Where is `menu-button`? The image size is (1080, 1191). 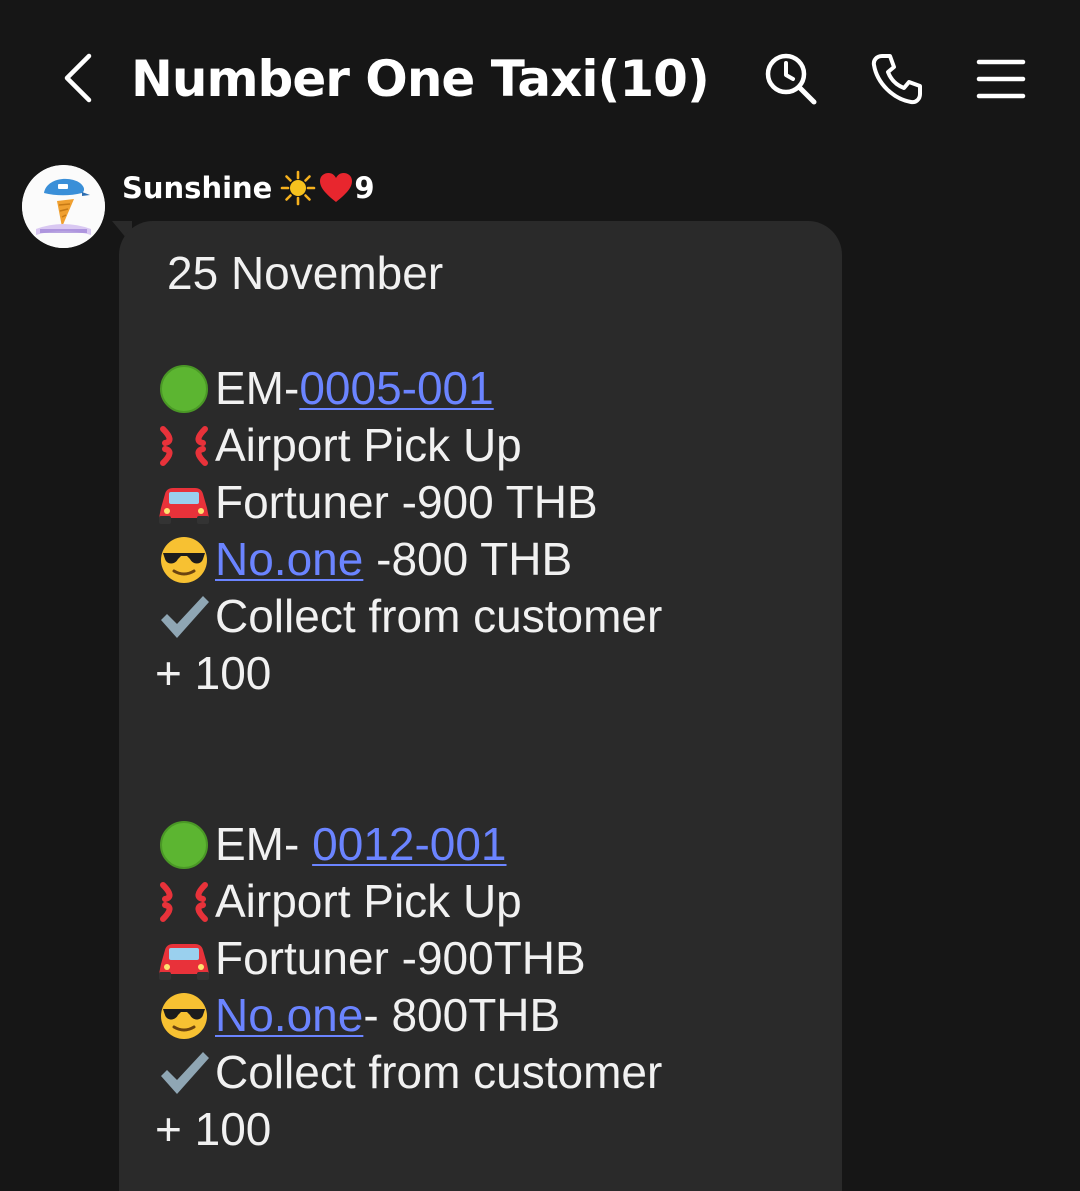 menu-button is located at coordinates (1001, 79).